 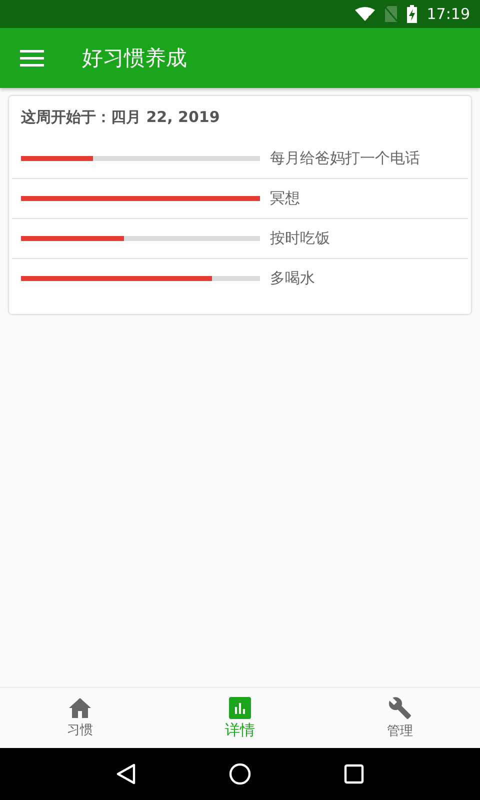 I want to click on habit-name: 按时吃饭, so click(x=300, y=238).